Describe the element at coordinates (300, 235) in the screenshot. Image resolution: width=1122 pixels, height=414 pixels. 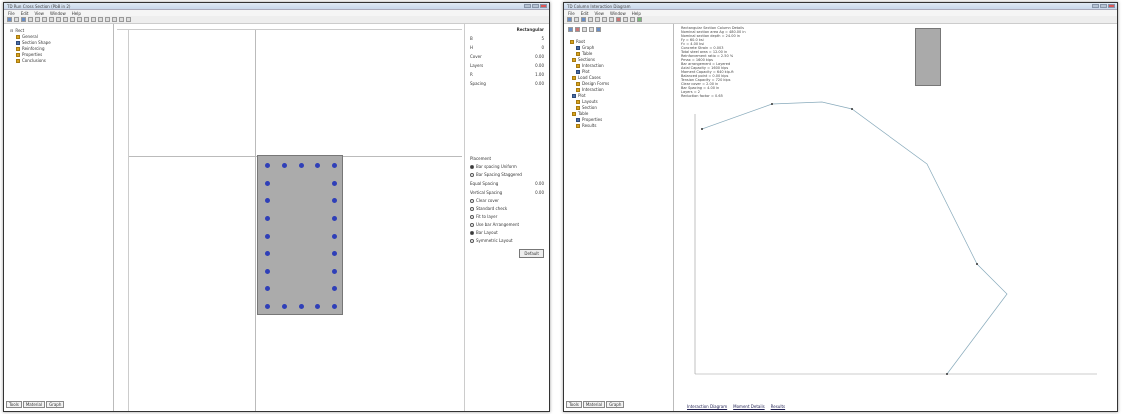
I see `column-section` at that location.